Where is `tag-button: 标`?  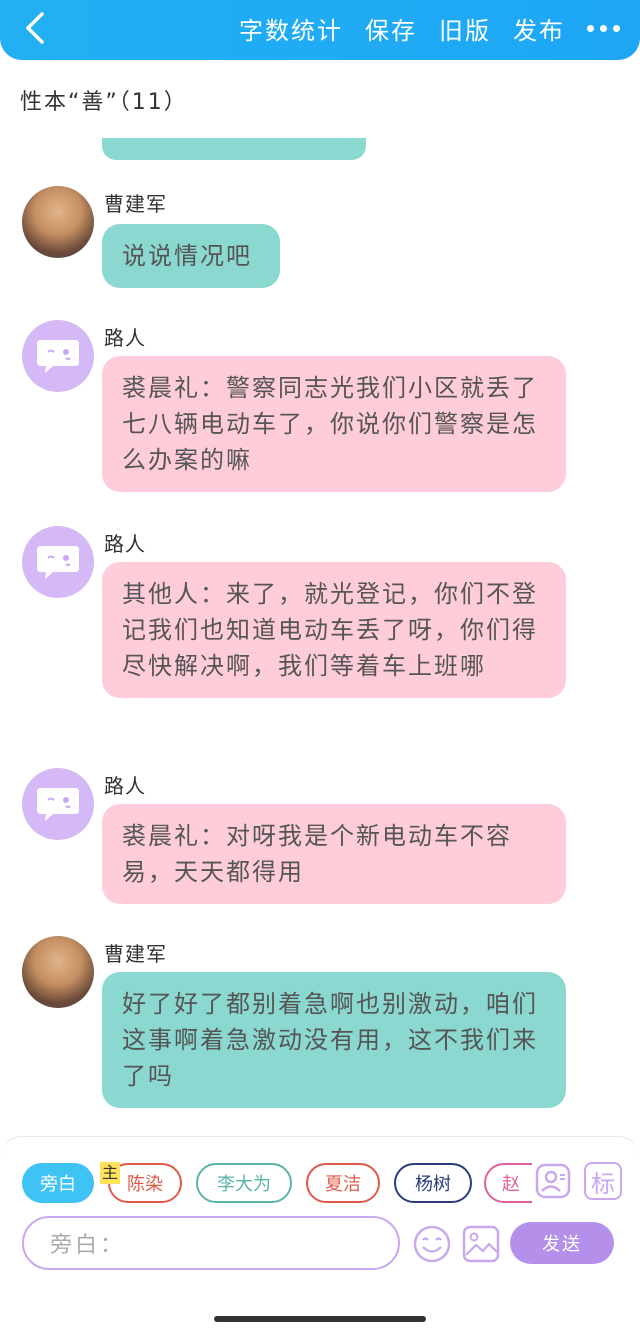
tag-button: 标 is located at coordinates (603, 1181).